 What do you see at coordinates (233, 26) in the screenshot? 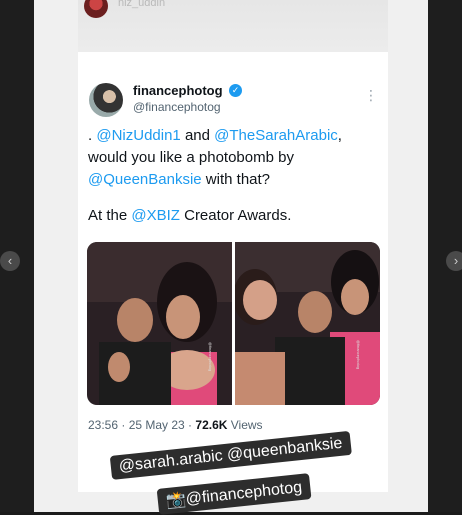
I see `previous-post-card: niz_uddin` at bounding box center [233, 26].